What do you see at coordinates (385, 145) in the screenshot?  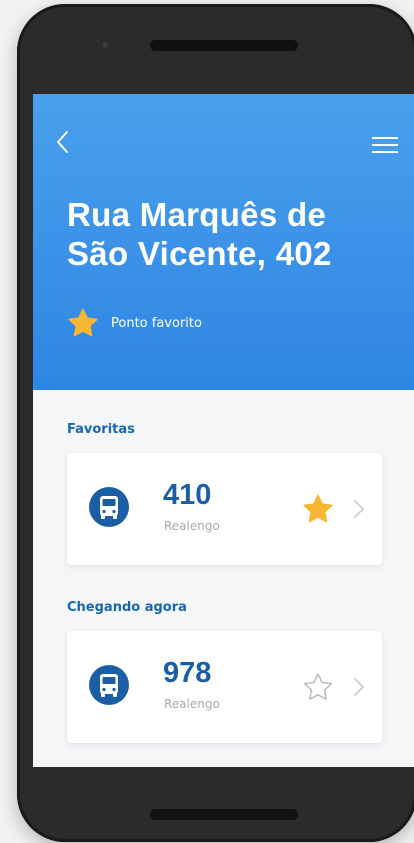 I see `hamburger-menu-icon` at bounding box center [385, 145].